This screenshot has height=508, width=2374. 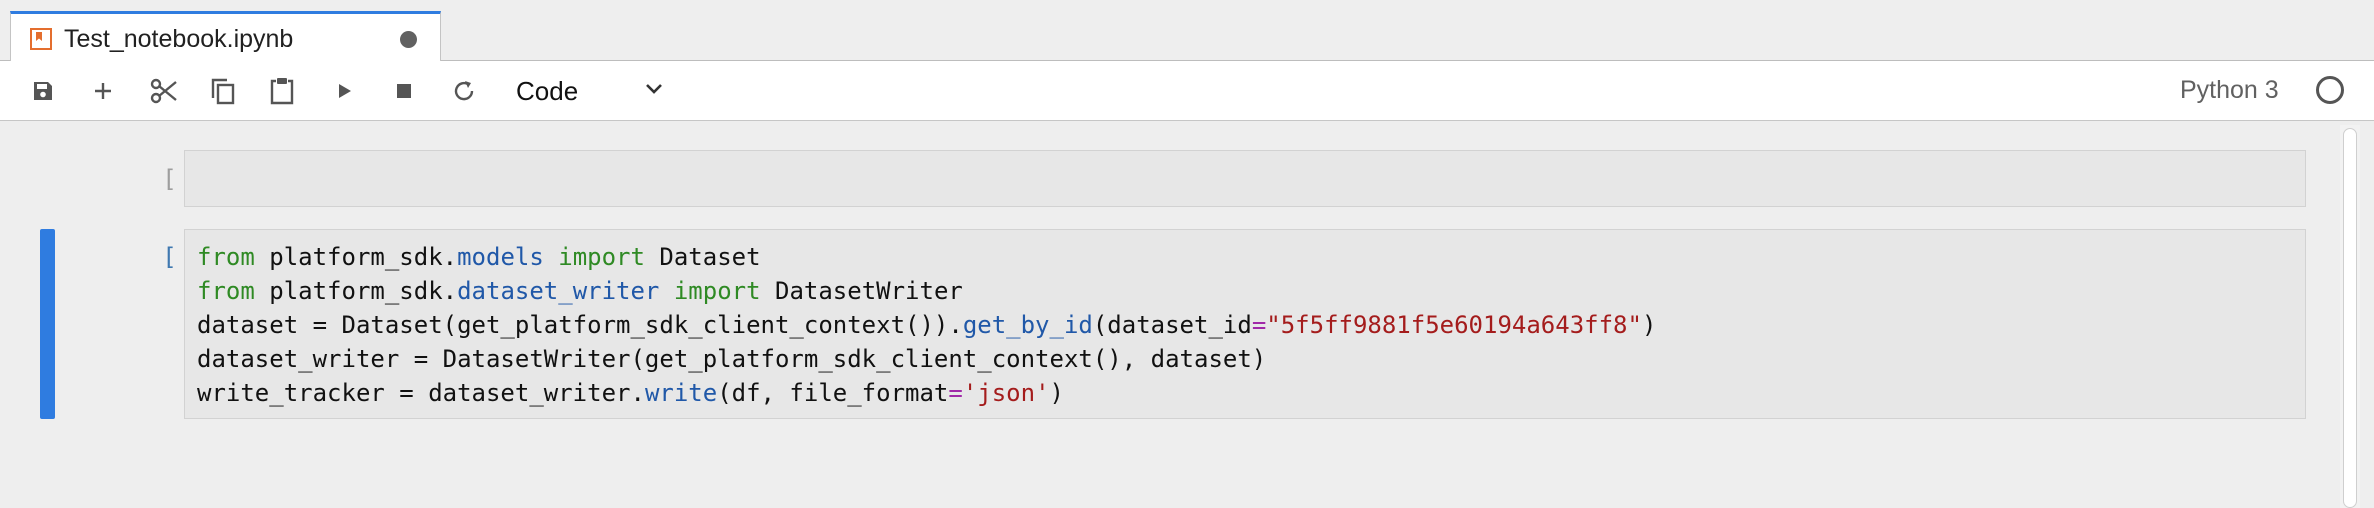 I want to click on unsaved-dot-icon, so click(x=408, y=39).